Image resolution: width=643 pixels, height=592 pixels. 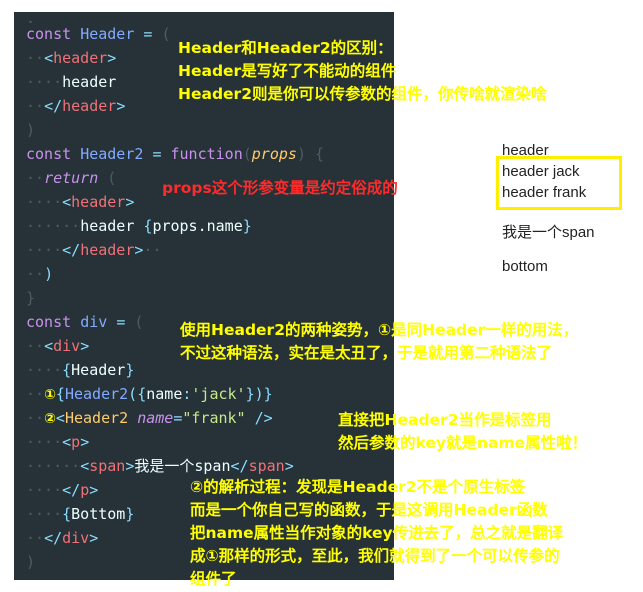 I want to click on code-line: ··<div>, so click(x=58, y=346).